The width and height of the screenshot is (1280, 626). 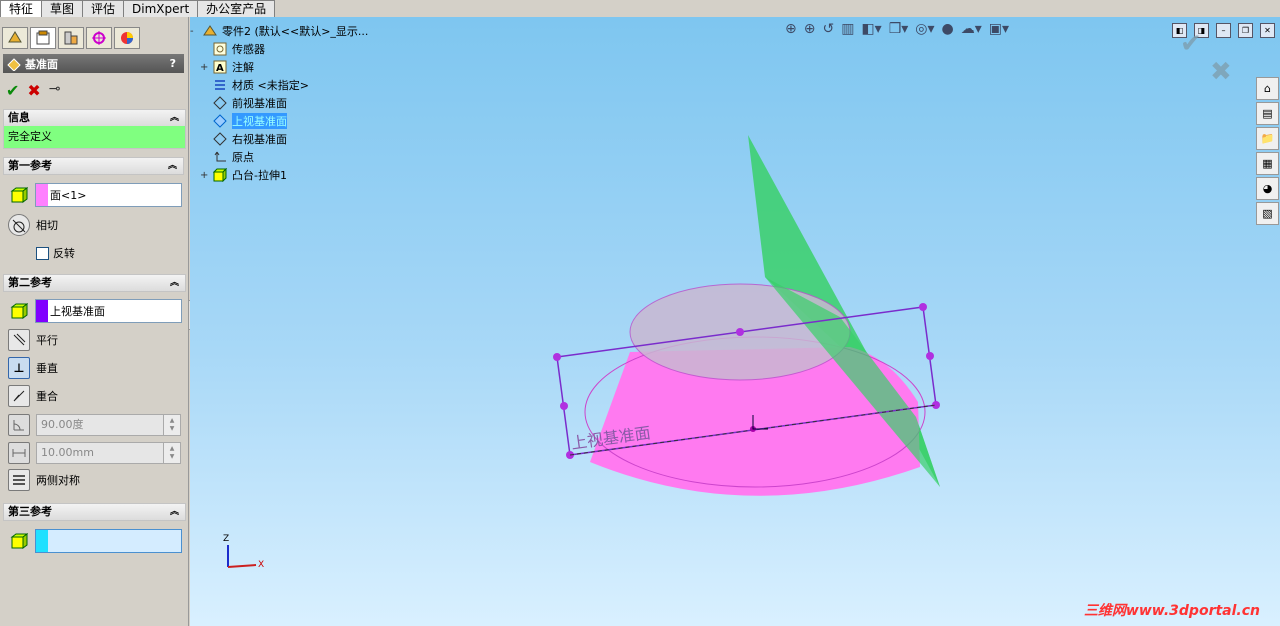 I want to click on tree-item-label: 注解, so click(x=243, y=67).